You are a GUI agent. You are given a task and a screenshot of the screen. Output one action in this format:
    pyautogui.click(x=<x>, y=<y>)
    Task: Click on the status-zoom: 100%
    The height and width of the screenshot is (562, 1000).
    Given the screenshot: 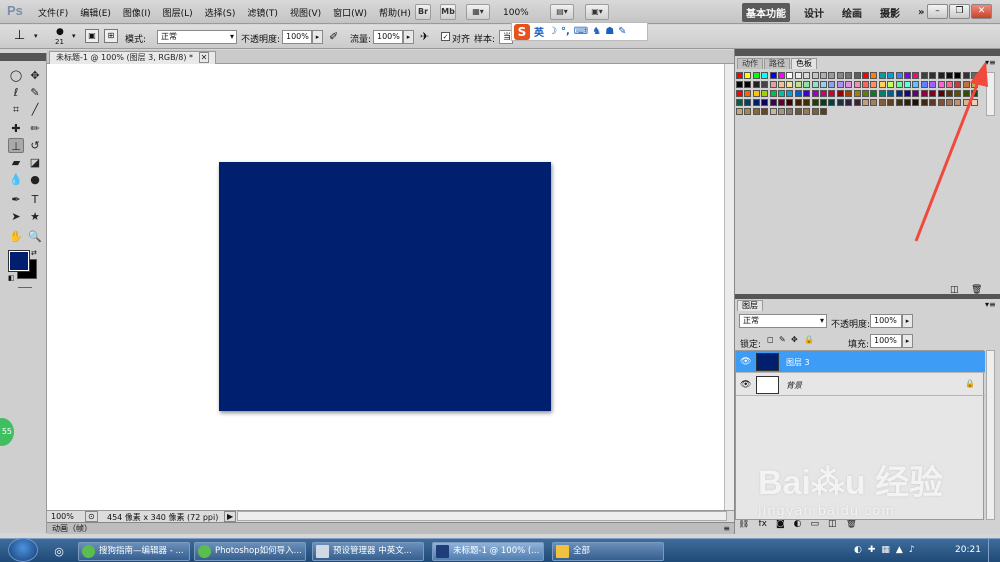 What is the action you would take?
    pyautogui.click(x=62, y=516)
    